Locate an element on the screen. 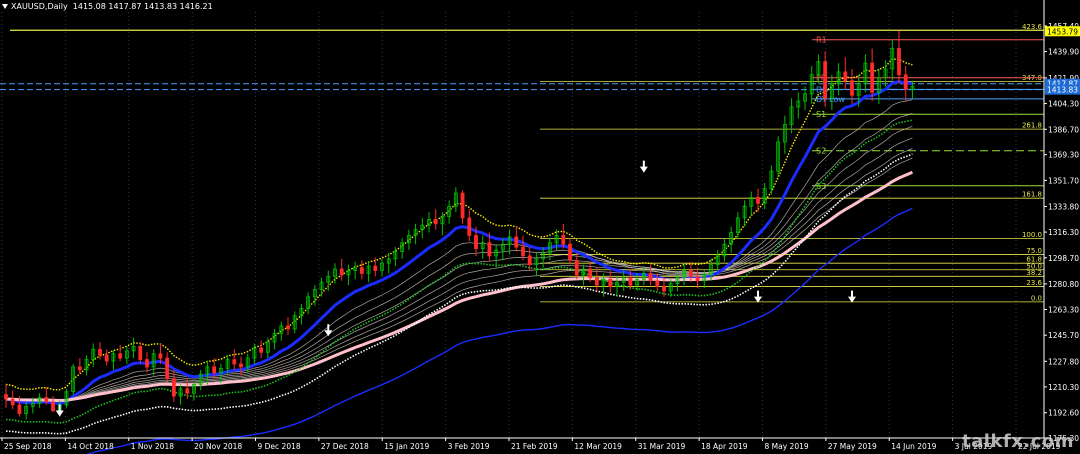  y-tick-label: 1227.80 is located at coordinates (1063, 361).